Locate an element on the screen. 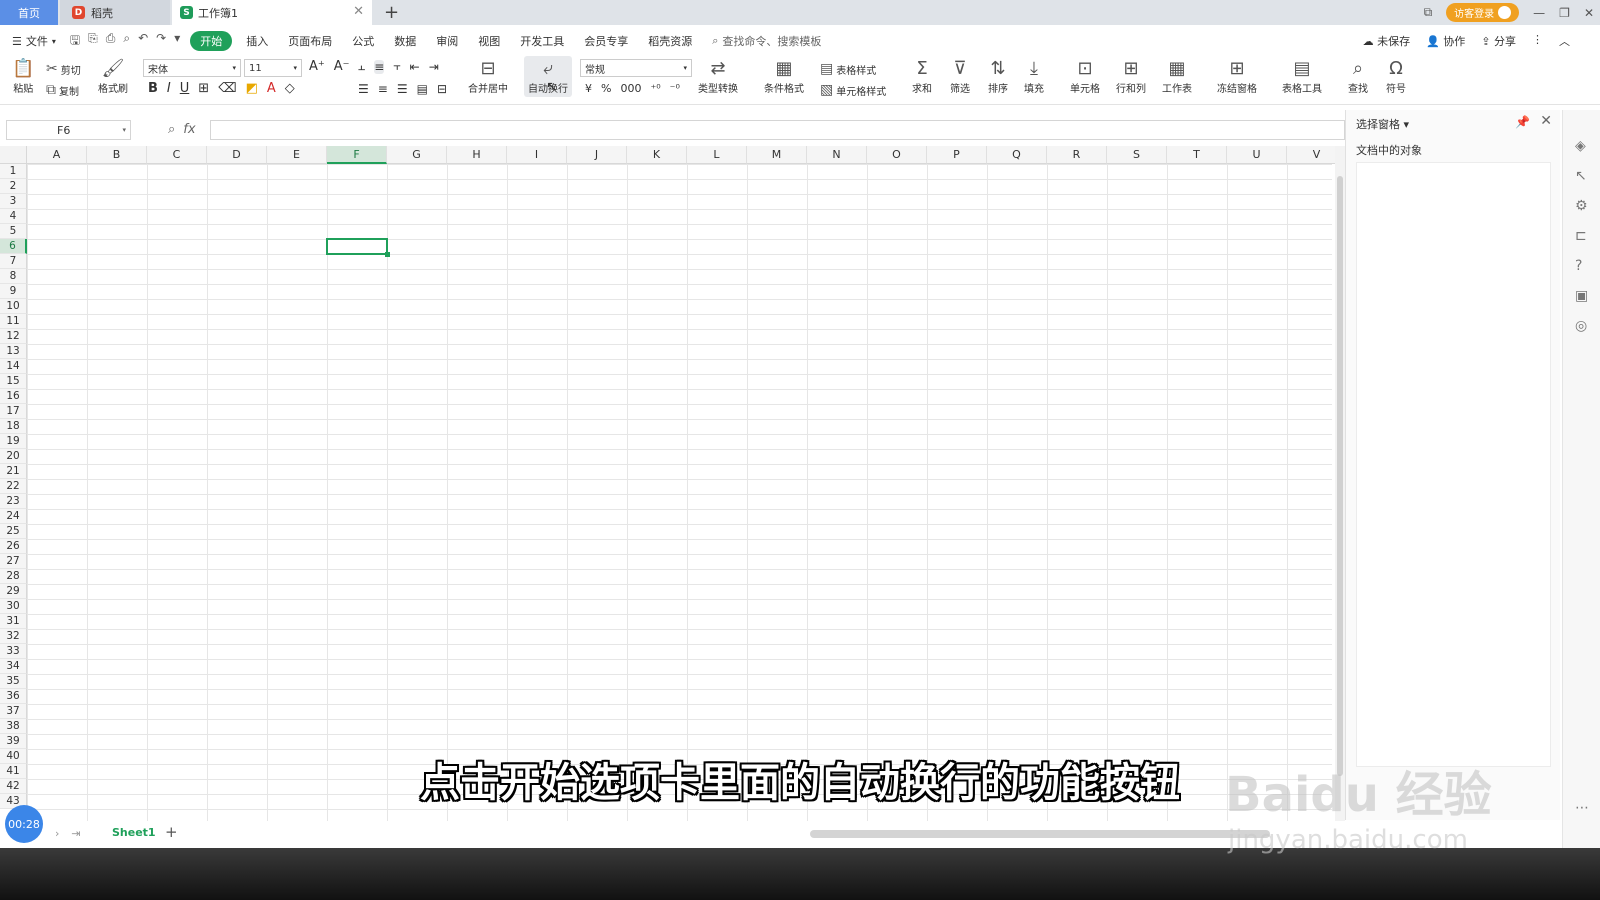  currency-icon: ¥ is located at coordinates (588, 88).